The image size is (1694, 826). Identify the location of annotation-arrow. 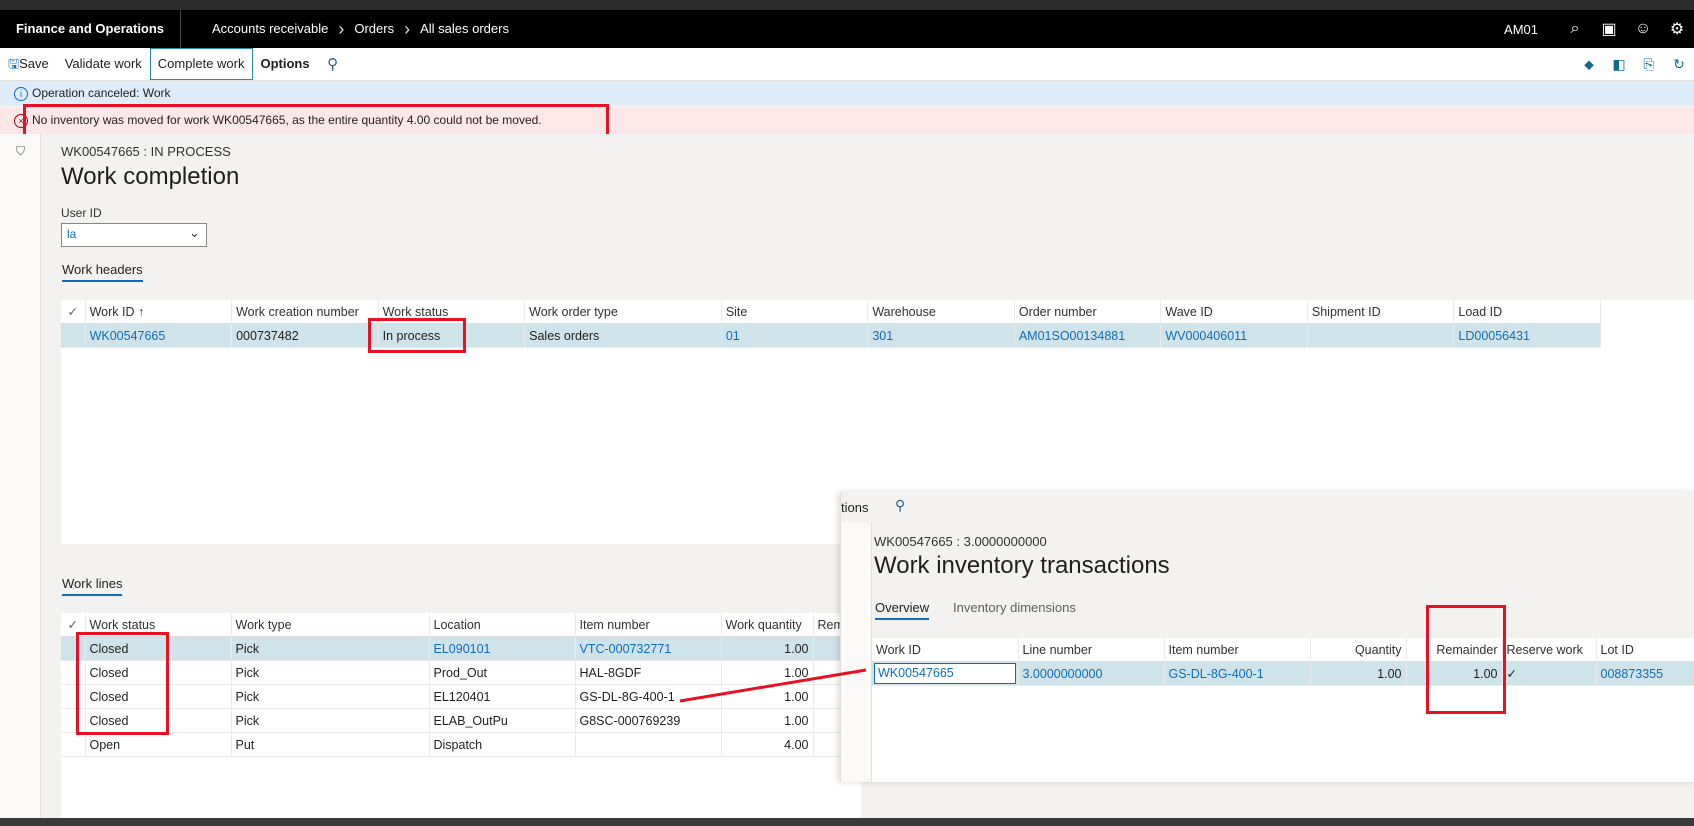
(773, 685).